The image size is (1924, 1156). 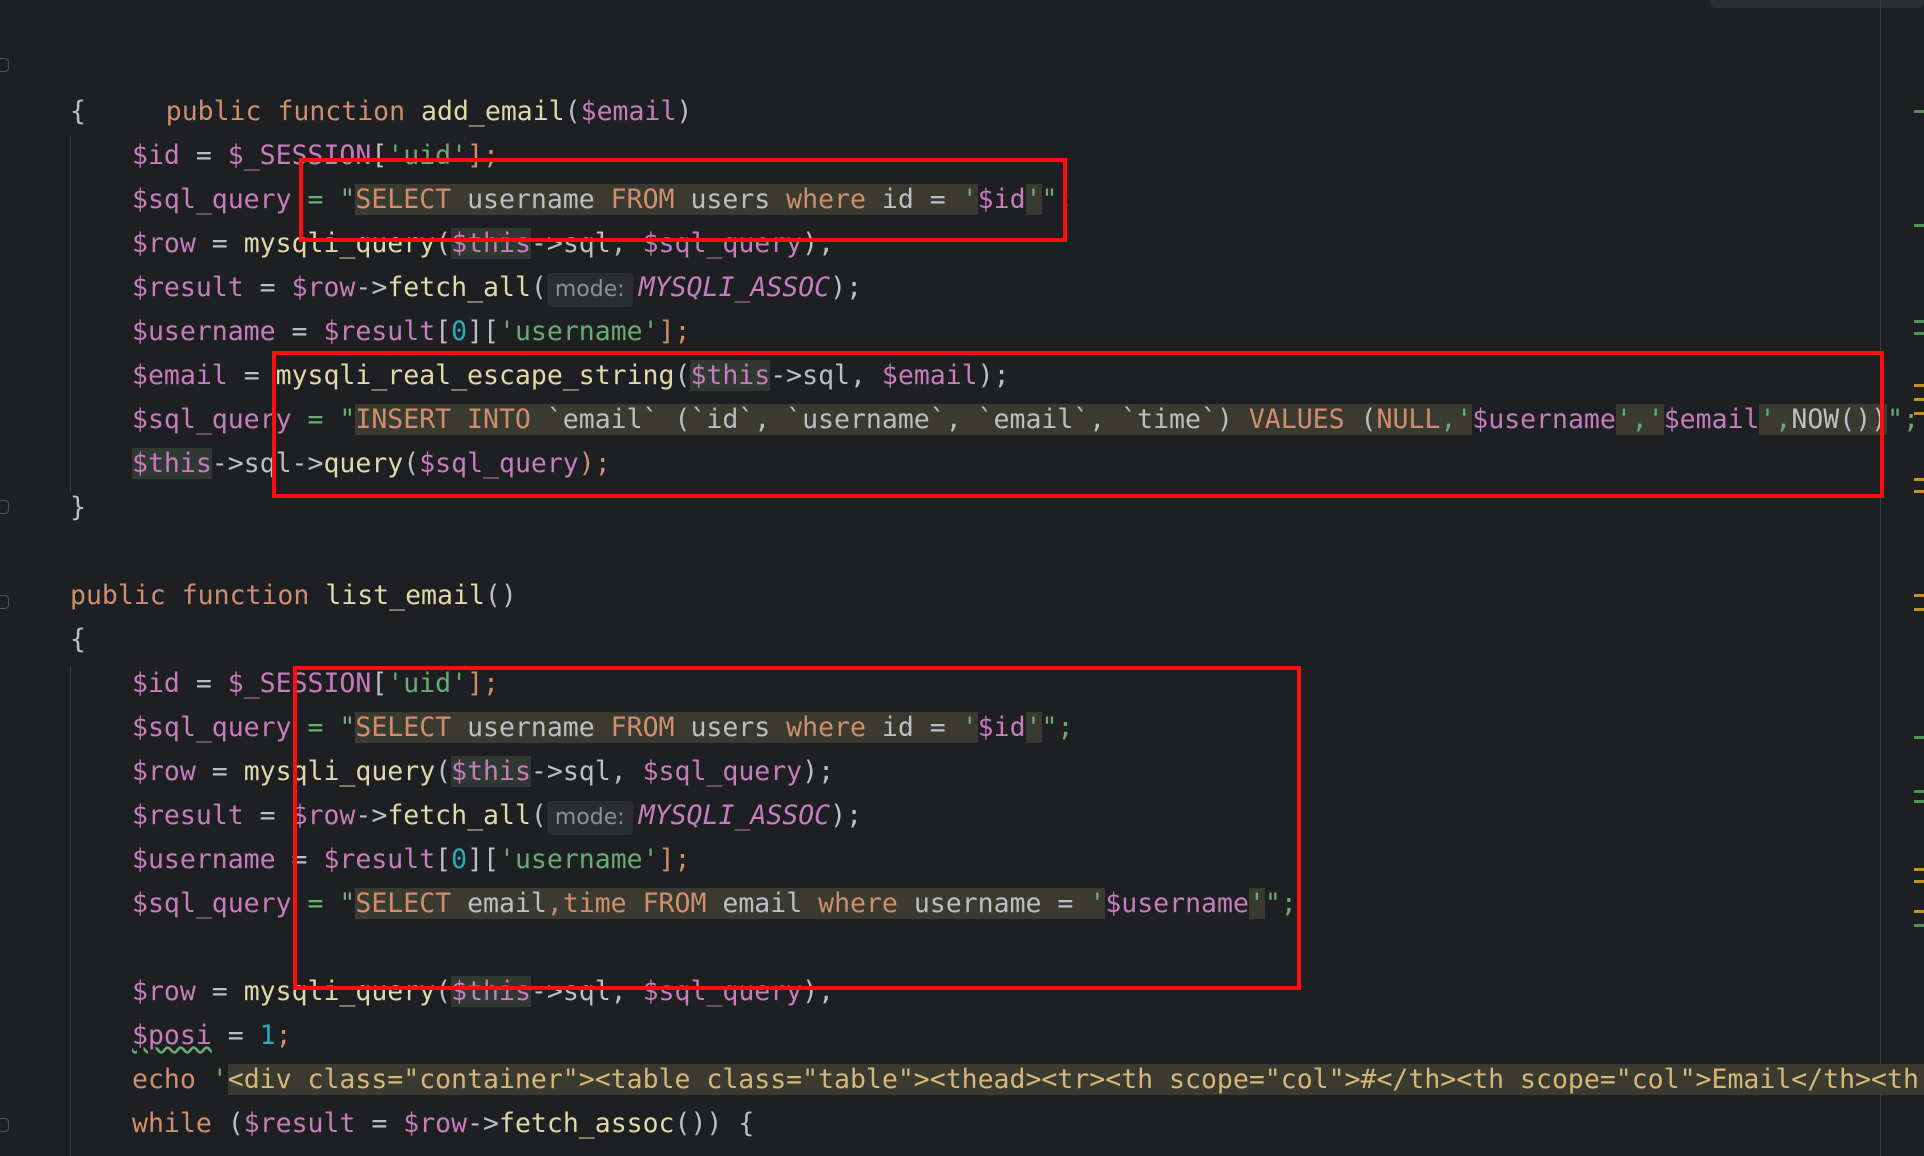 What do you see at coordinates (78, 111) in the screenshot?
I see `brace: {` at bounding box center [78, 111].